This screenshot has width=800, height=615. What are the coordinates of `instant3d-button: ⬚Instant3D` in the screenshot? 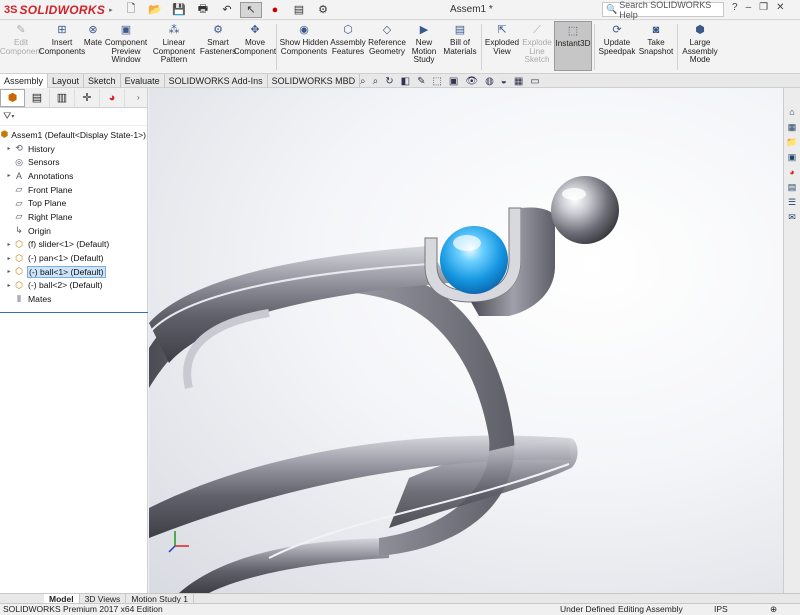 It's located at (573, 46).